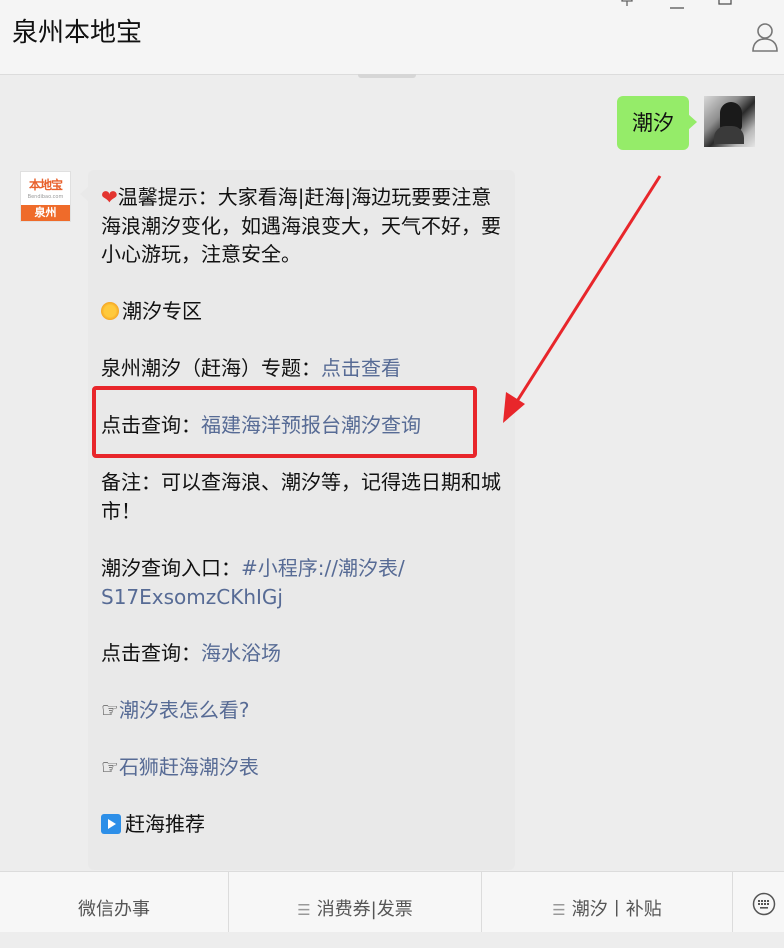  What do you see at coordinates (732, 902) in the screenshot?
I see `menu-divider` at bounding box center [732, 902].